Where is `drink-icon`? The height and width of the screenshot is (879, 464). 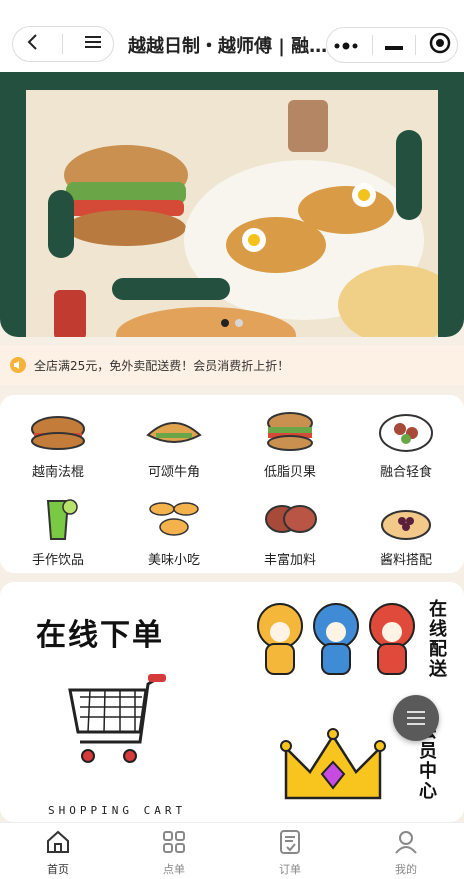 drink-icon is located at coordinates (62, 519).